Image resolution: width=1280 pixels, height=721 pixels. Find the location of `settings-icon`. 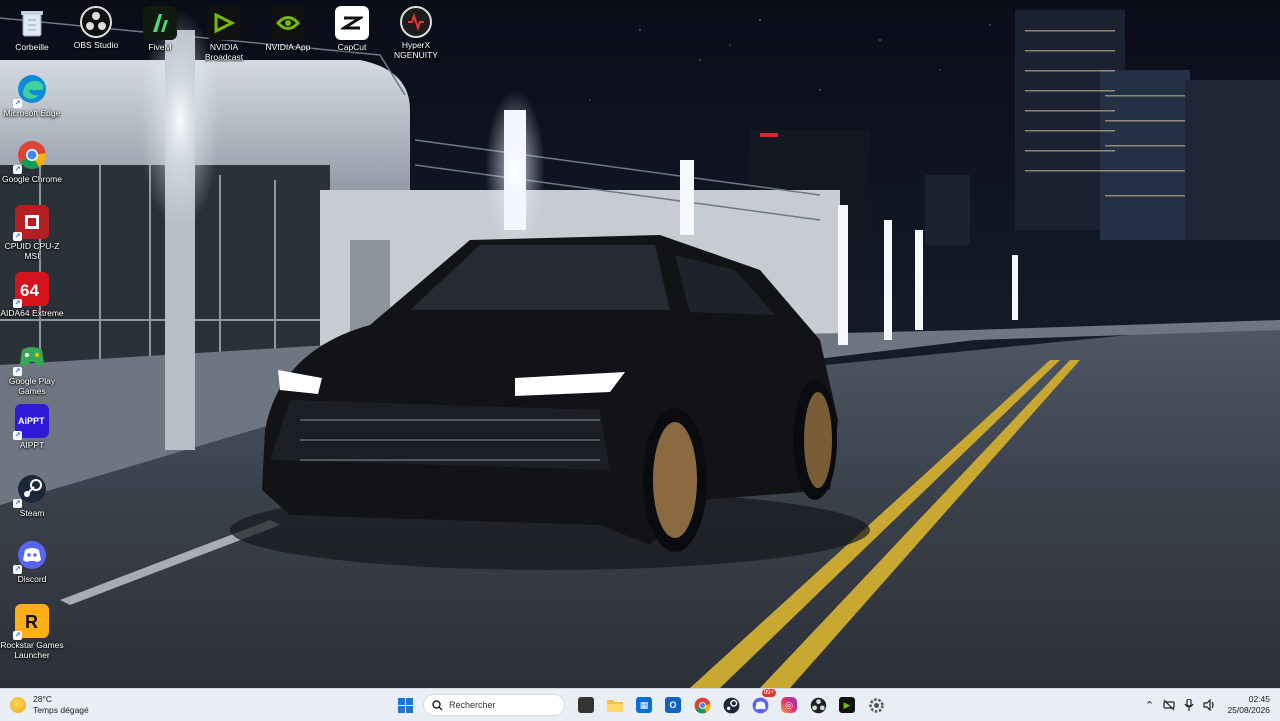

settings-icon is located at coordinates (876, 705).